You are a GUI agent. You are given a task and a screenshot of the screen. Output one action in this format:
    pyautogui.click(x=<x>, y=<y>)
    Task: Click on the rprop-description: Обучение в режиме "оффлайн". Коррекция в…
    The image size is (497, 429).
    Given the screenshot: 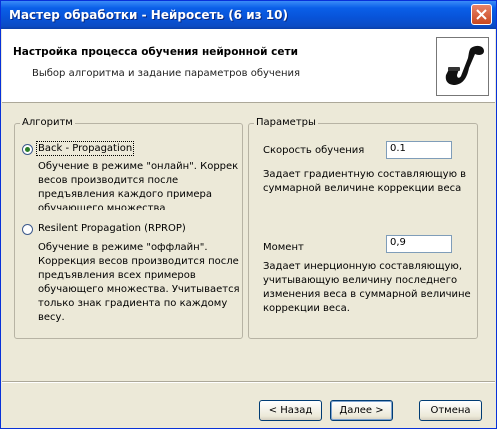 What is the action you would take?
    pyautogui.click(x=139, y=283)
    